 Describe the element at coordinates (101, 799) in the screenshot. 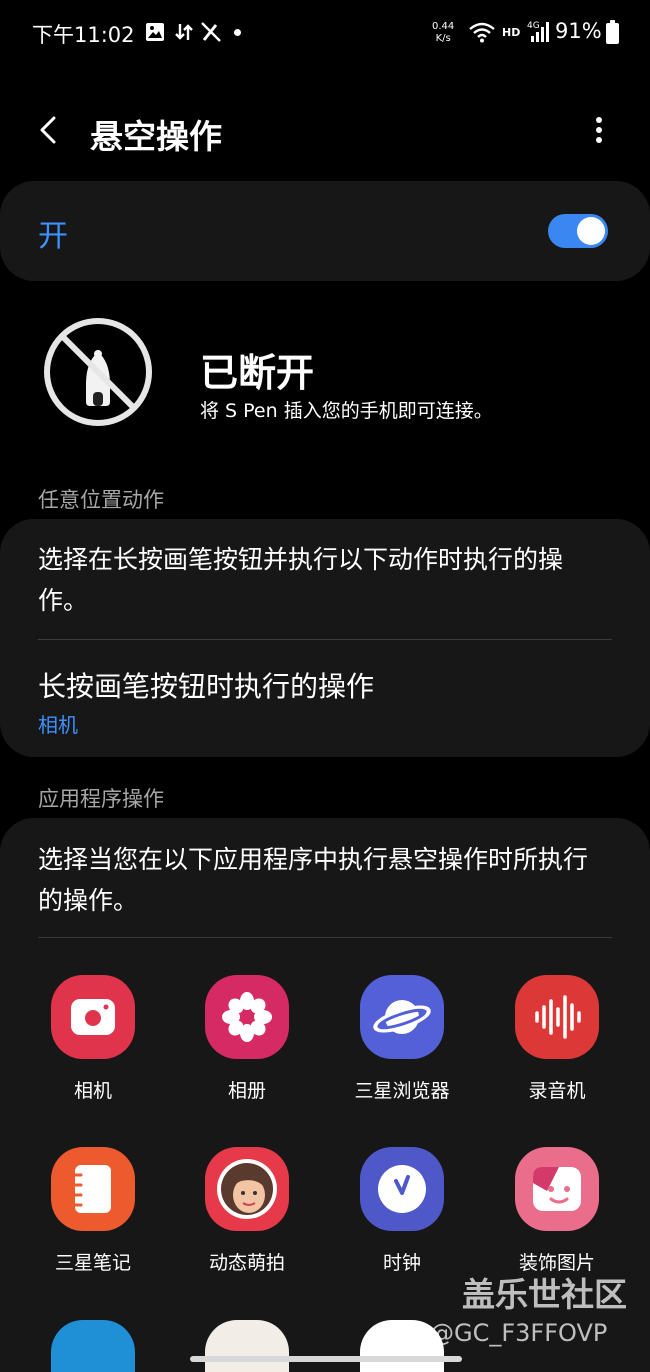

I see `section-header-app-actions: 应用程序操作` at that location.